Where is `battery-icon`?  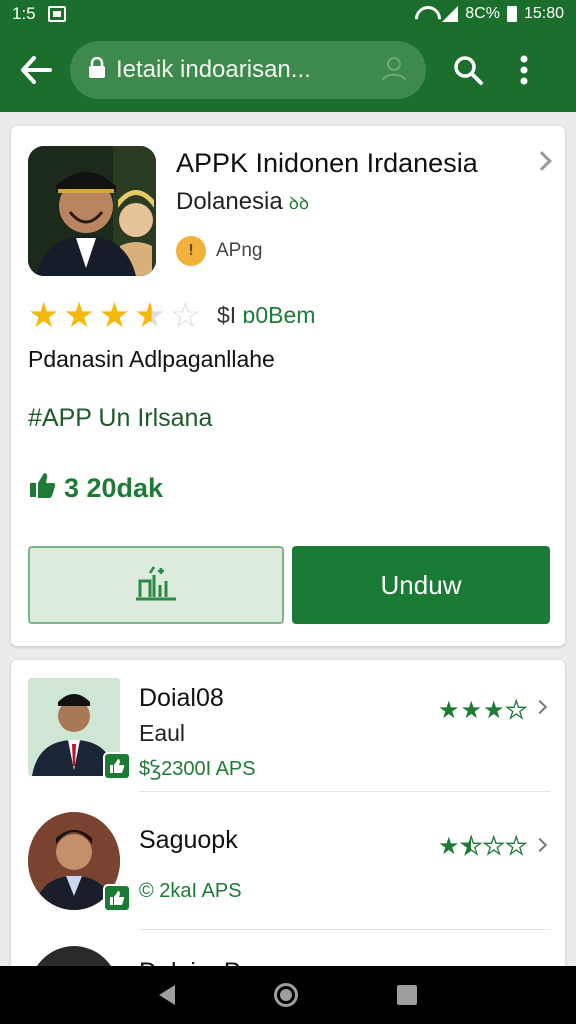
battery-icon is located at coordinates (511, 14).